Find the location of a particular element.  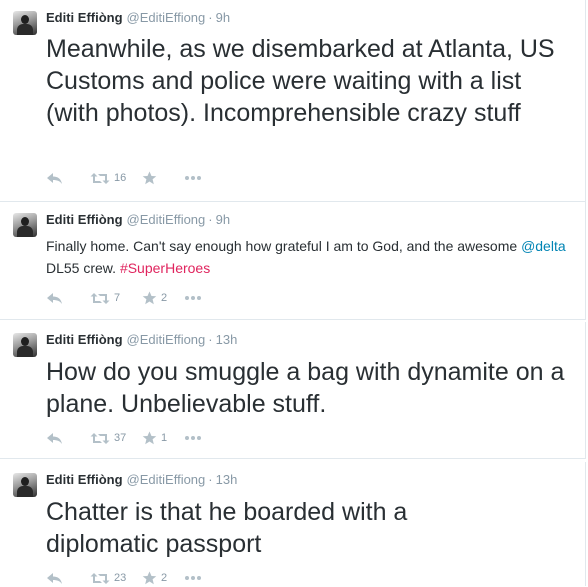

tweet-actions: 7 2 is located at coordinates (124, 298).